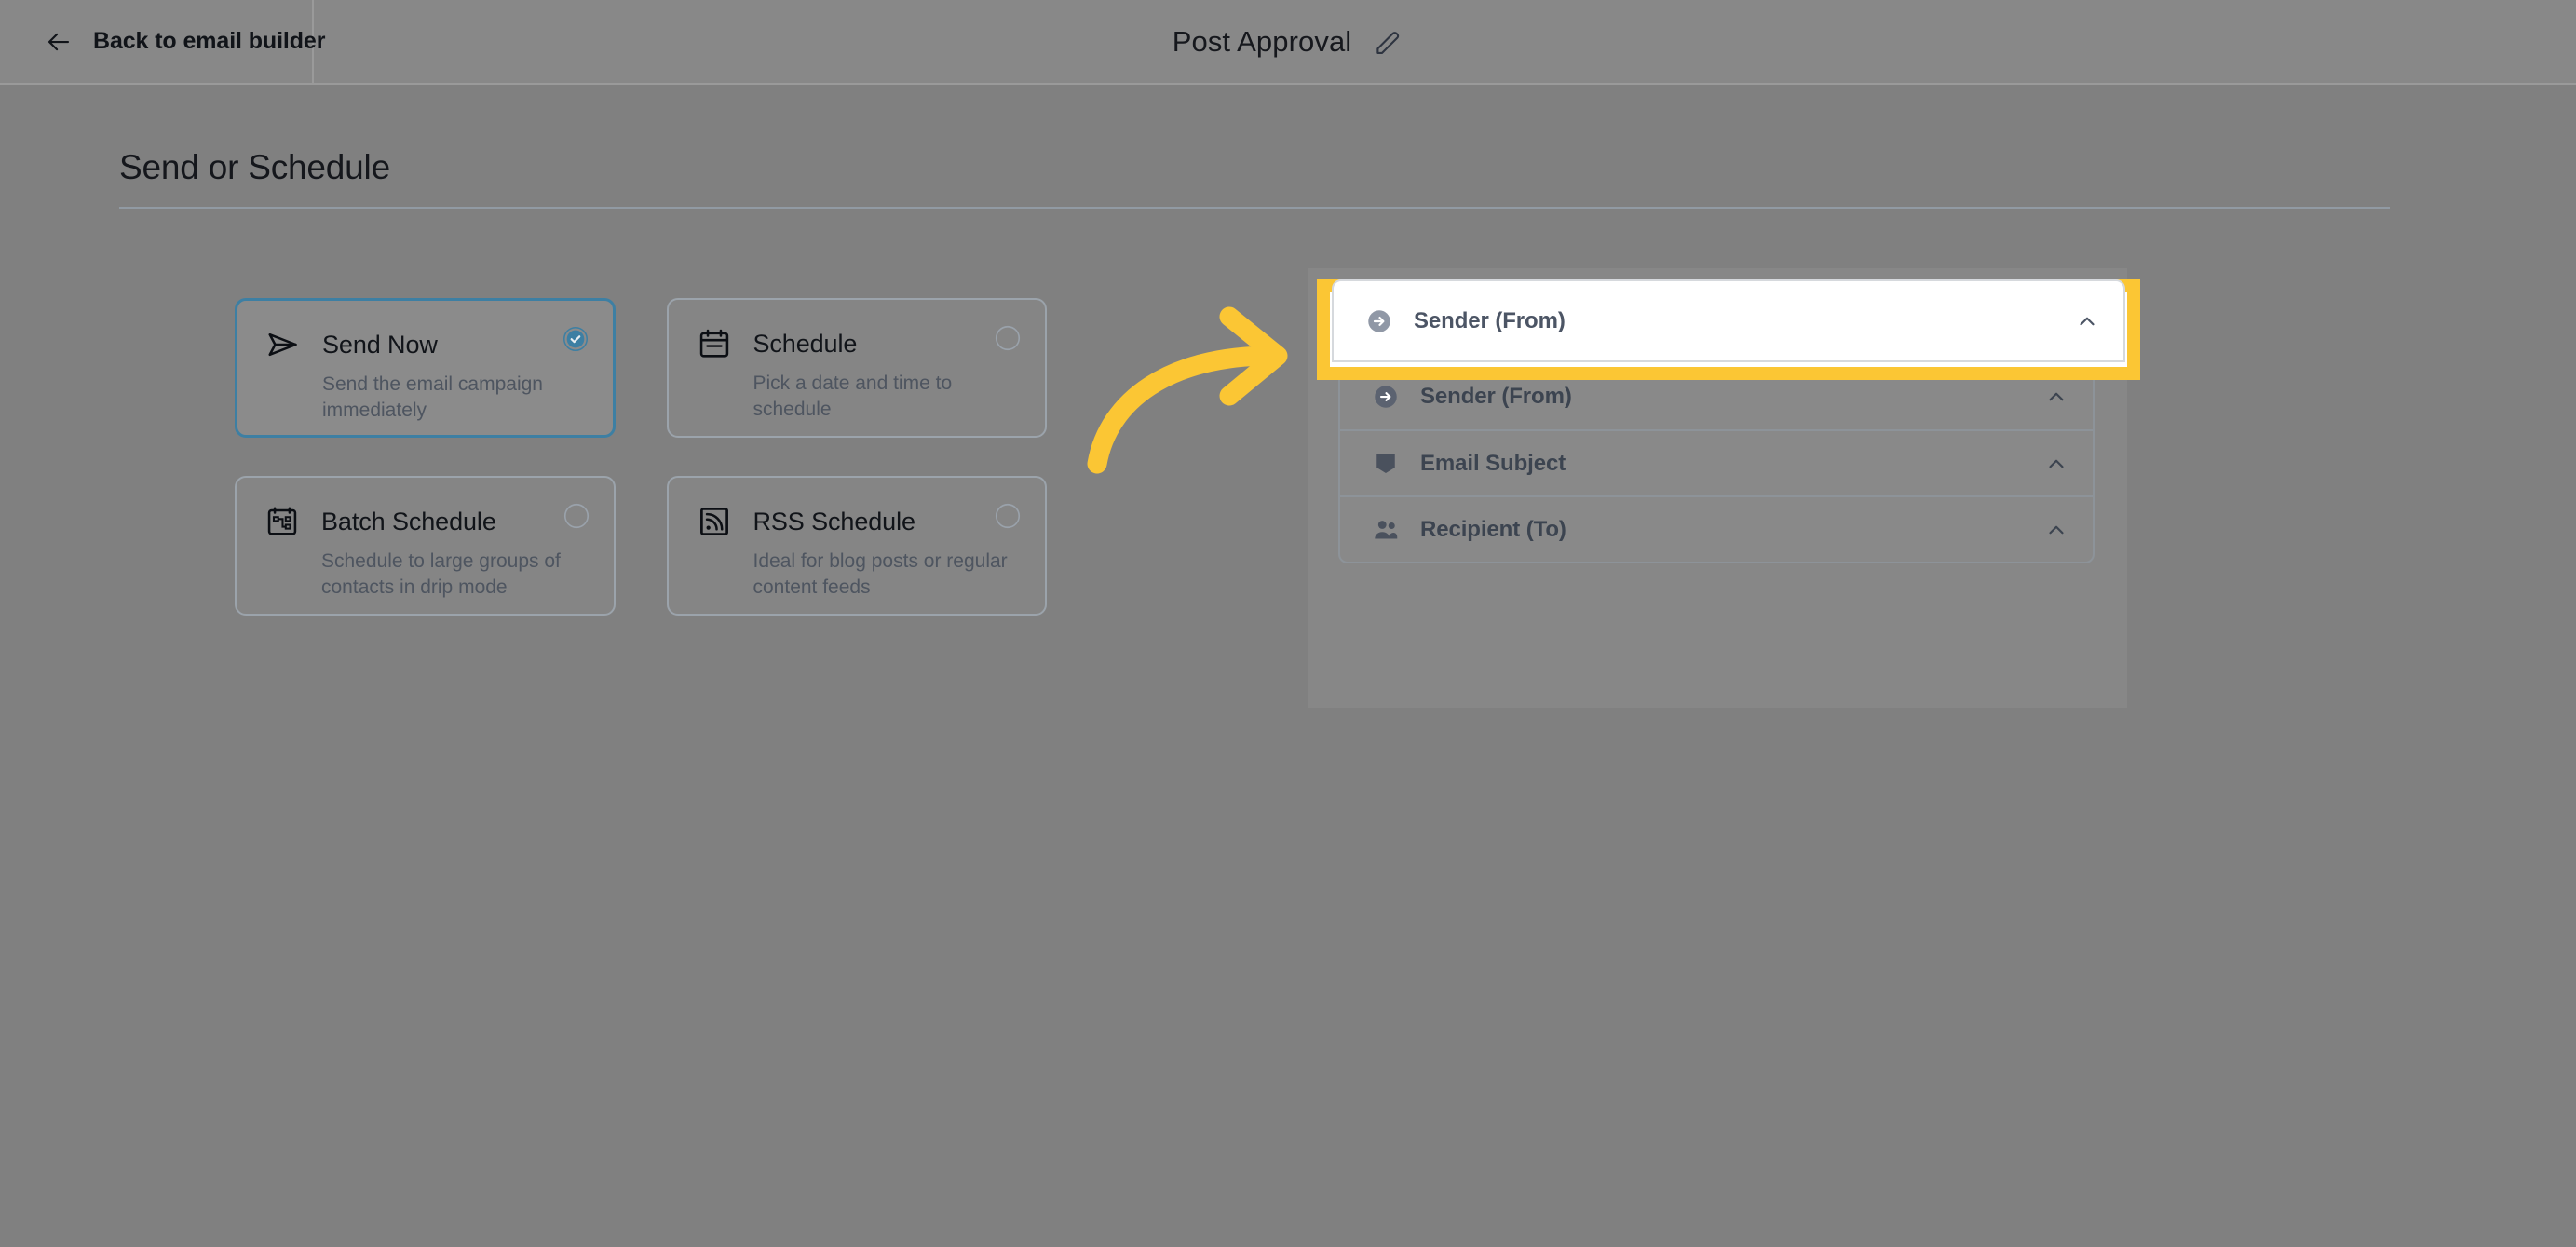  I want to click on accordion-row-sender-from-highlighted: Sender (From), so click(1728, 320).